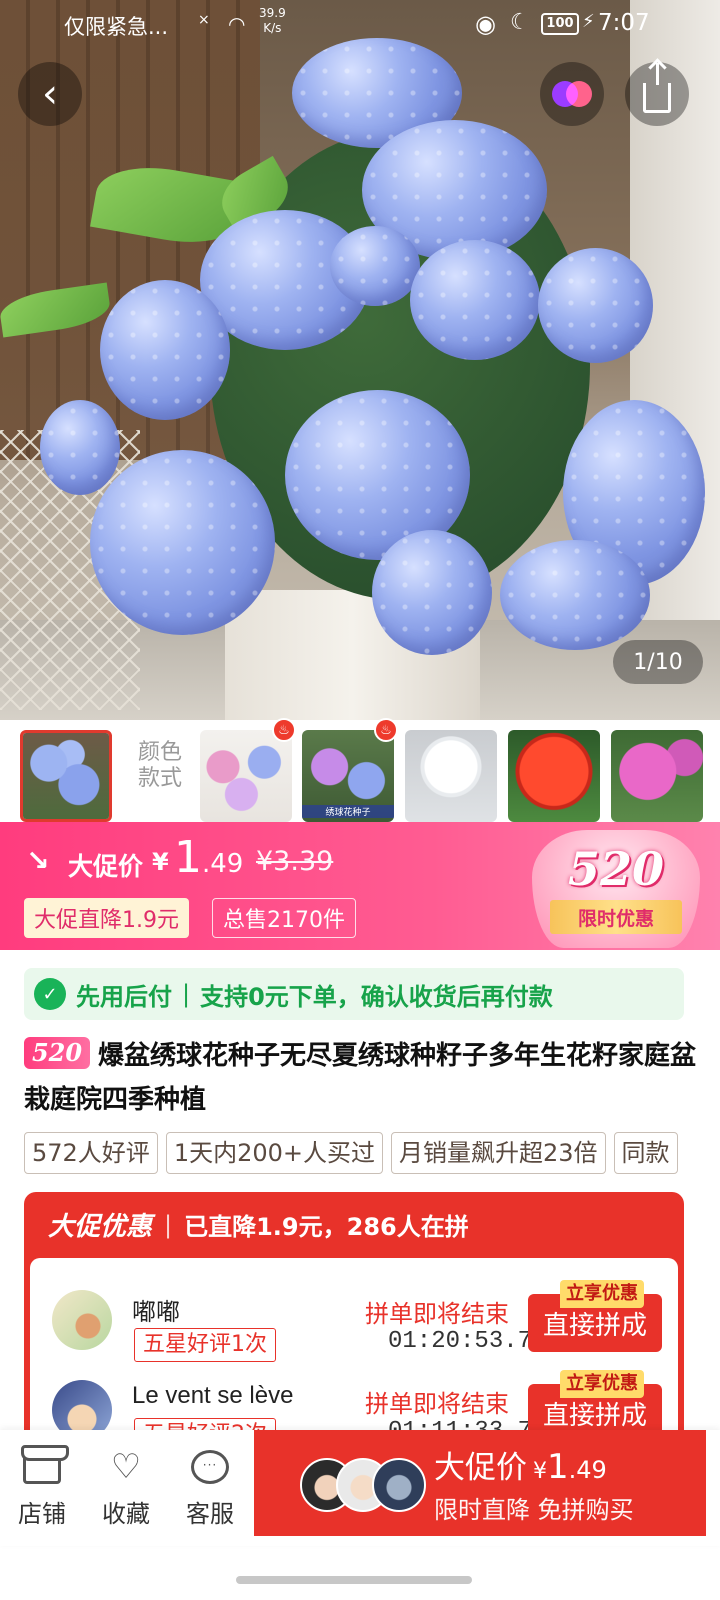 The width and height of the screenshot is (720, 1600). Describe the element at coordinates (520, 22) in the screenshot. I see `moon-icon: ☾` at that location.